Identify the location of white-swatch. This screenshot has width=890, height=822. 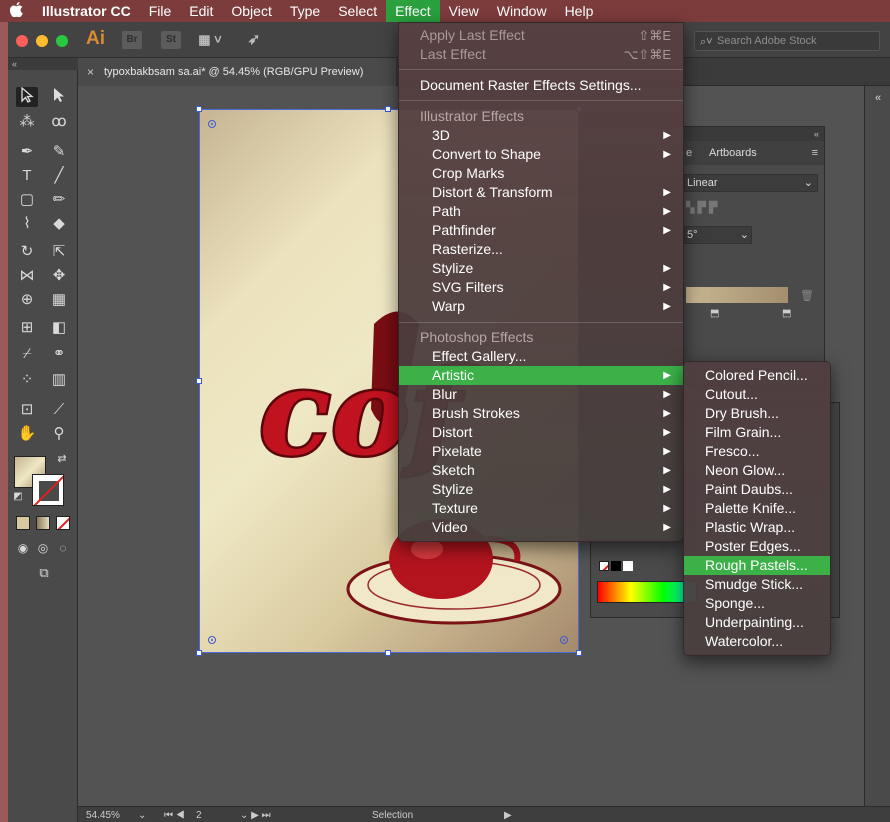
(628, 566).